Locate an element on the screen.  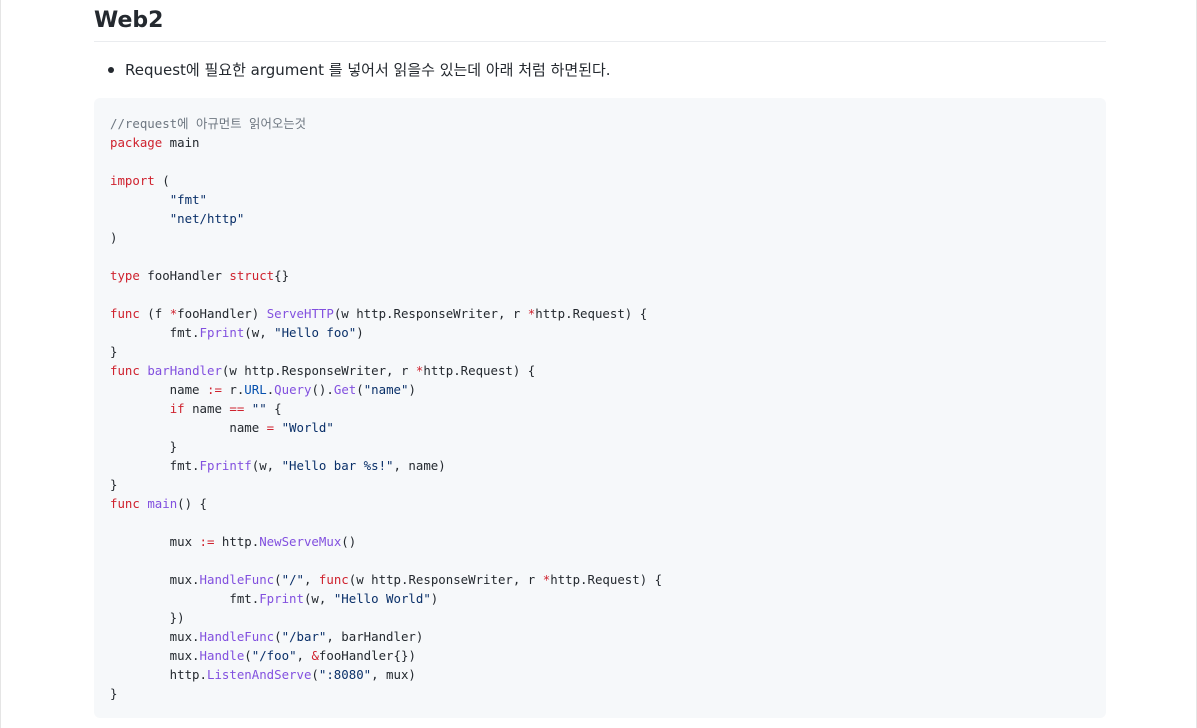
code-token: "fmt" is located at coordinates (188, 199).